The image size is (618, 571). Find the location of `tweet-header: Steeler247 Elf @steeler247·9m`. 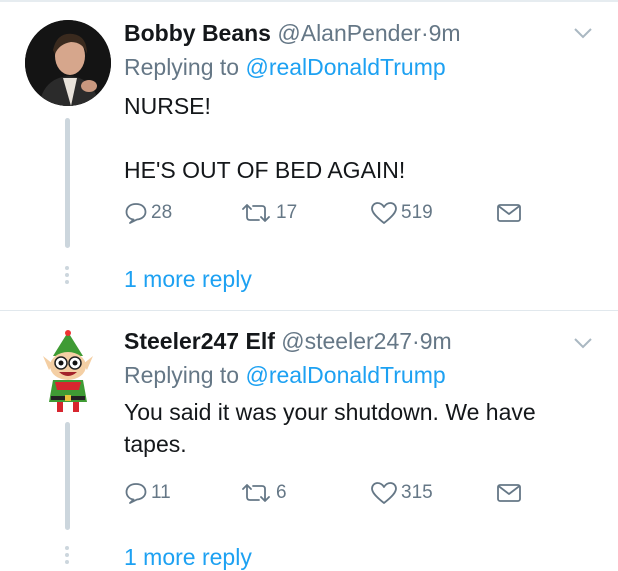

tweet-header: Steeler247 Elf @steeler247·9m is located at coordinates (288, 341).